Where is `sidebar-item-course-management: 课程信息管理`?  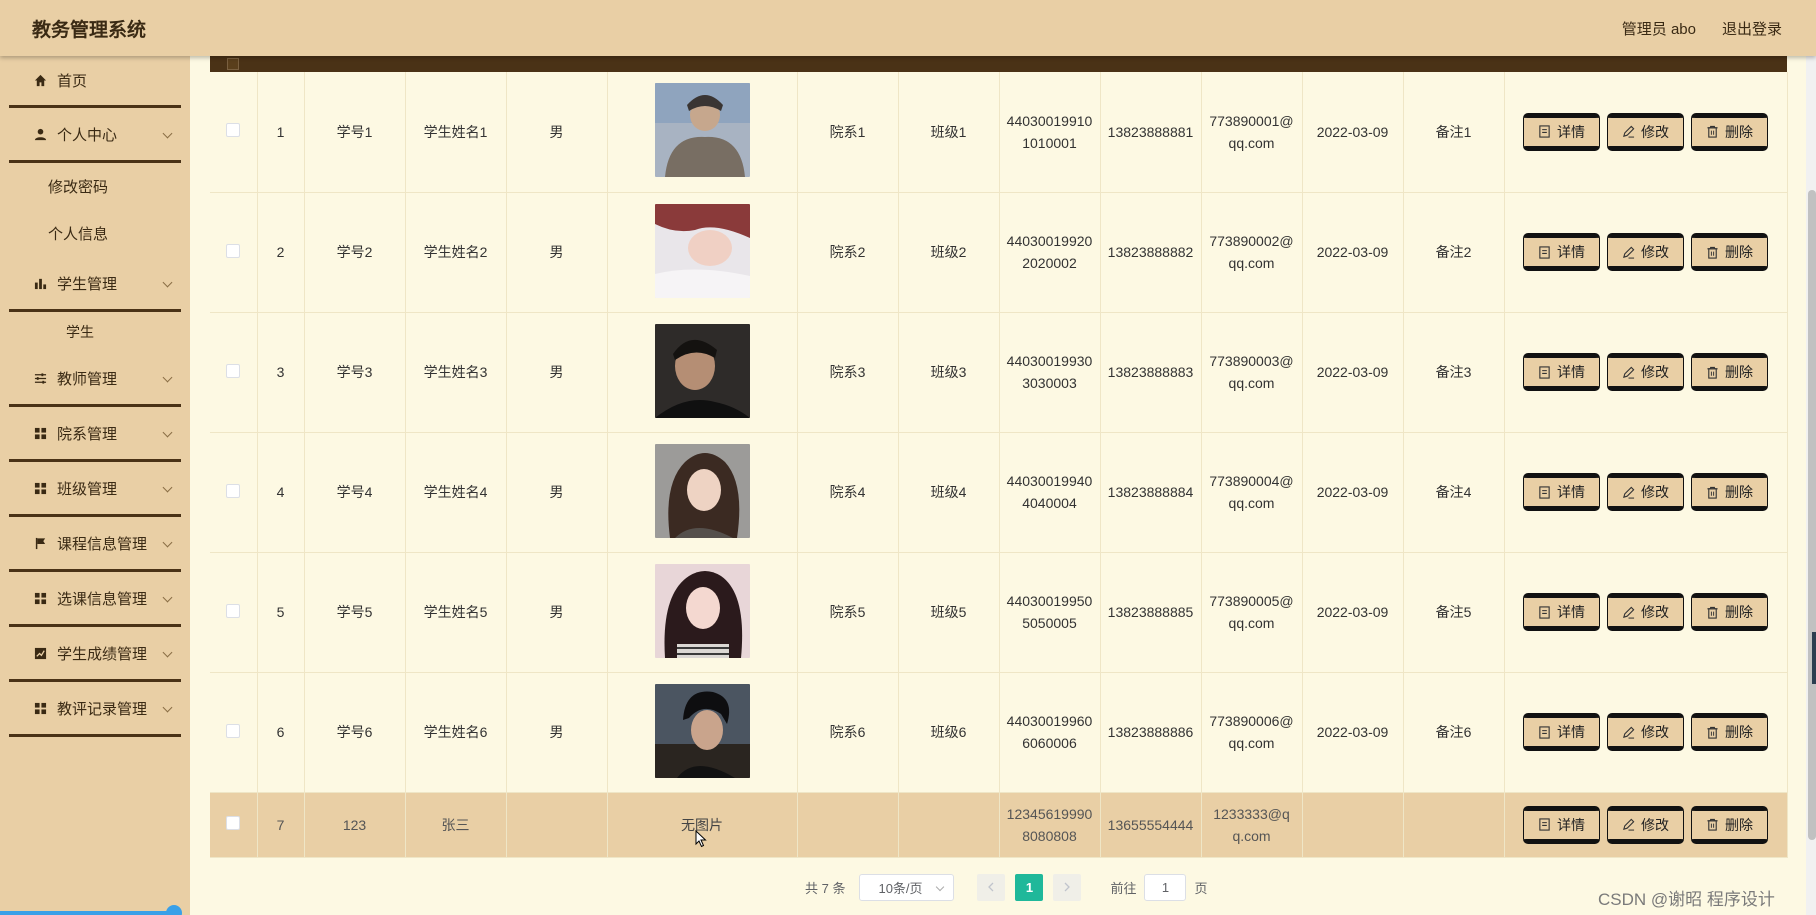 sidebar-item-course-management: 课程信息管理 is located at coordinates (95, 544).